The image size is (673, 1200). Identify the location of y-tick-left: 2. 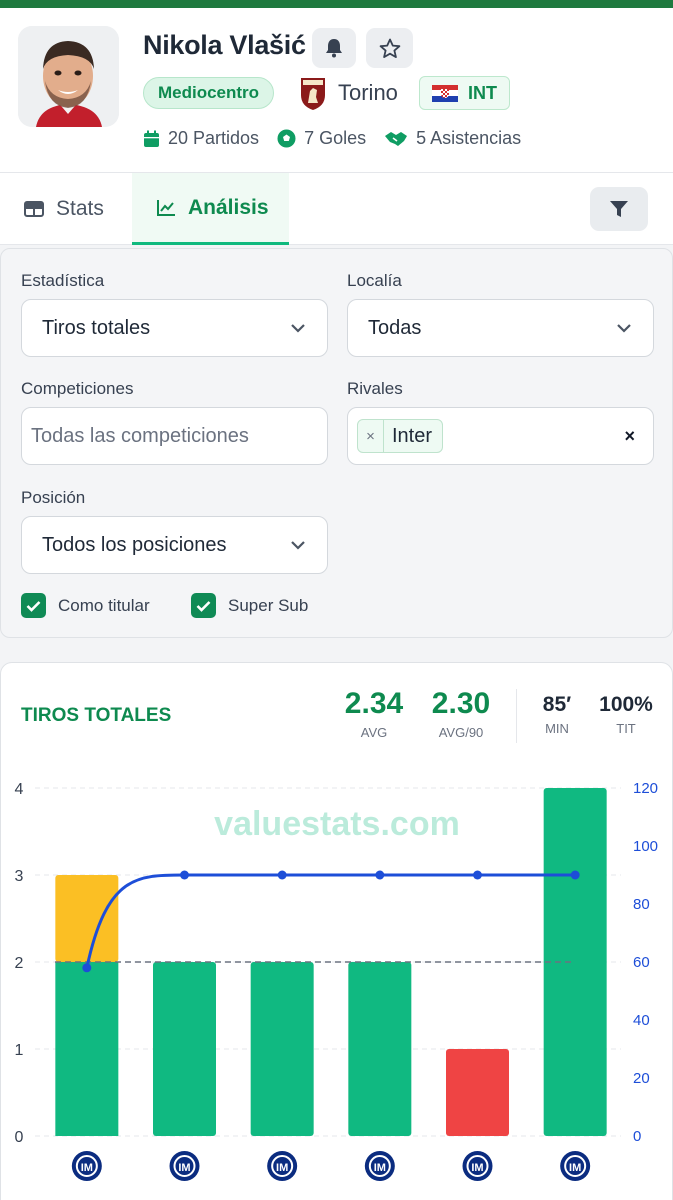
(19, 963).